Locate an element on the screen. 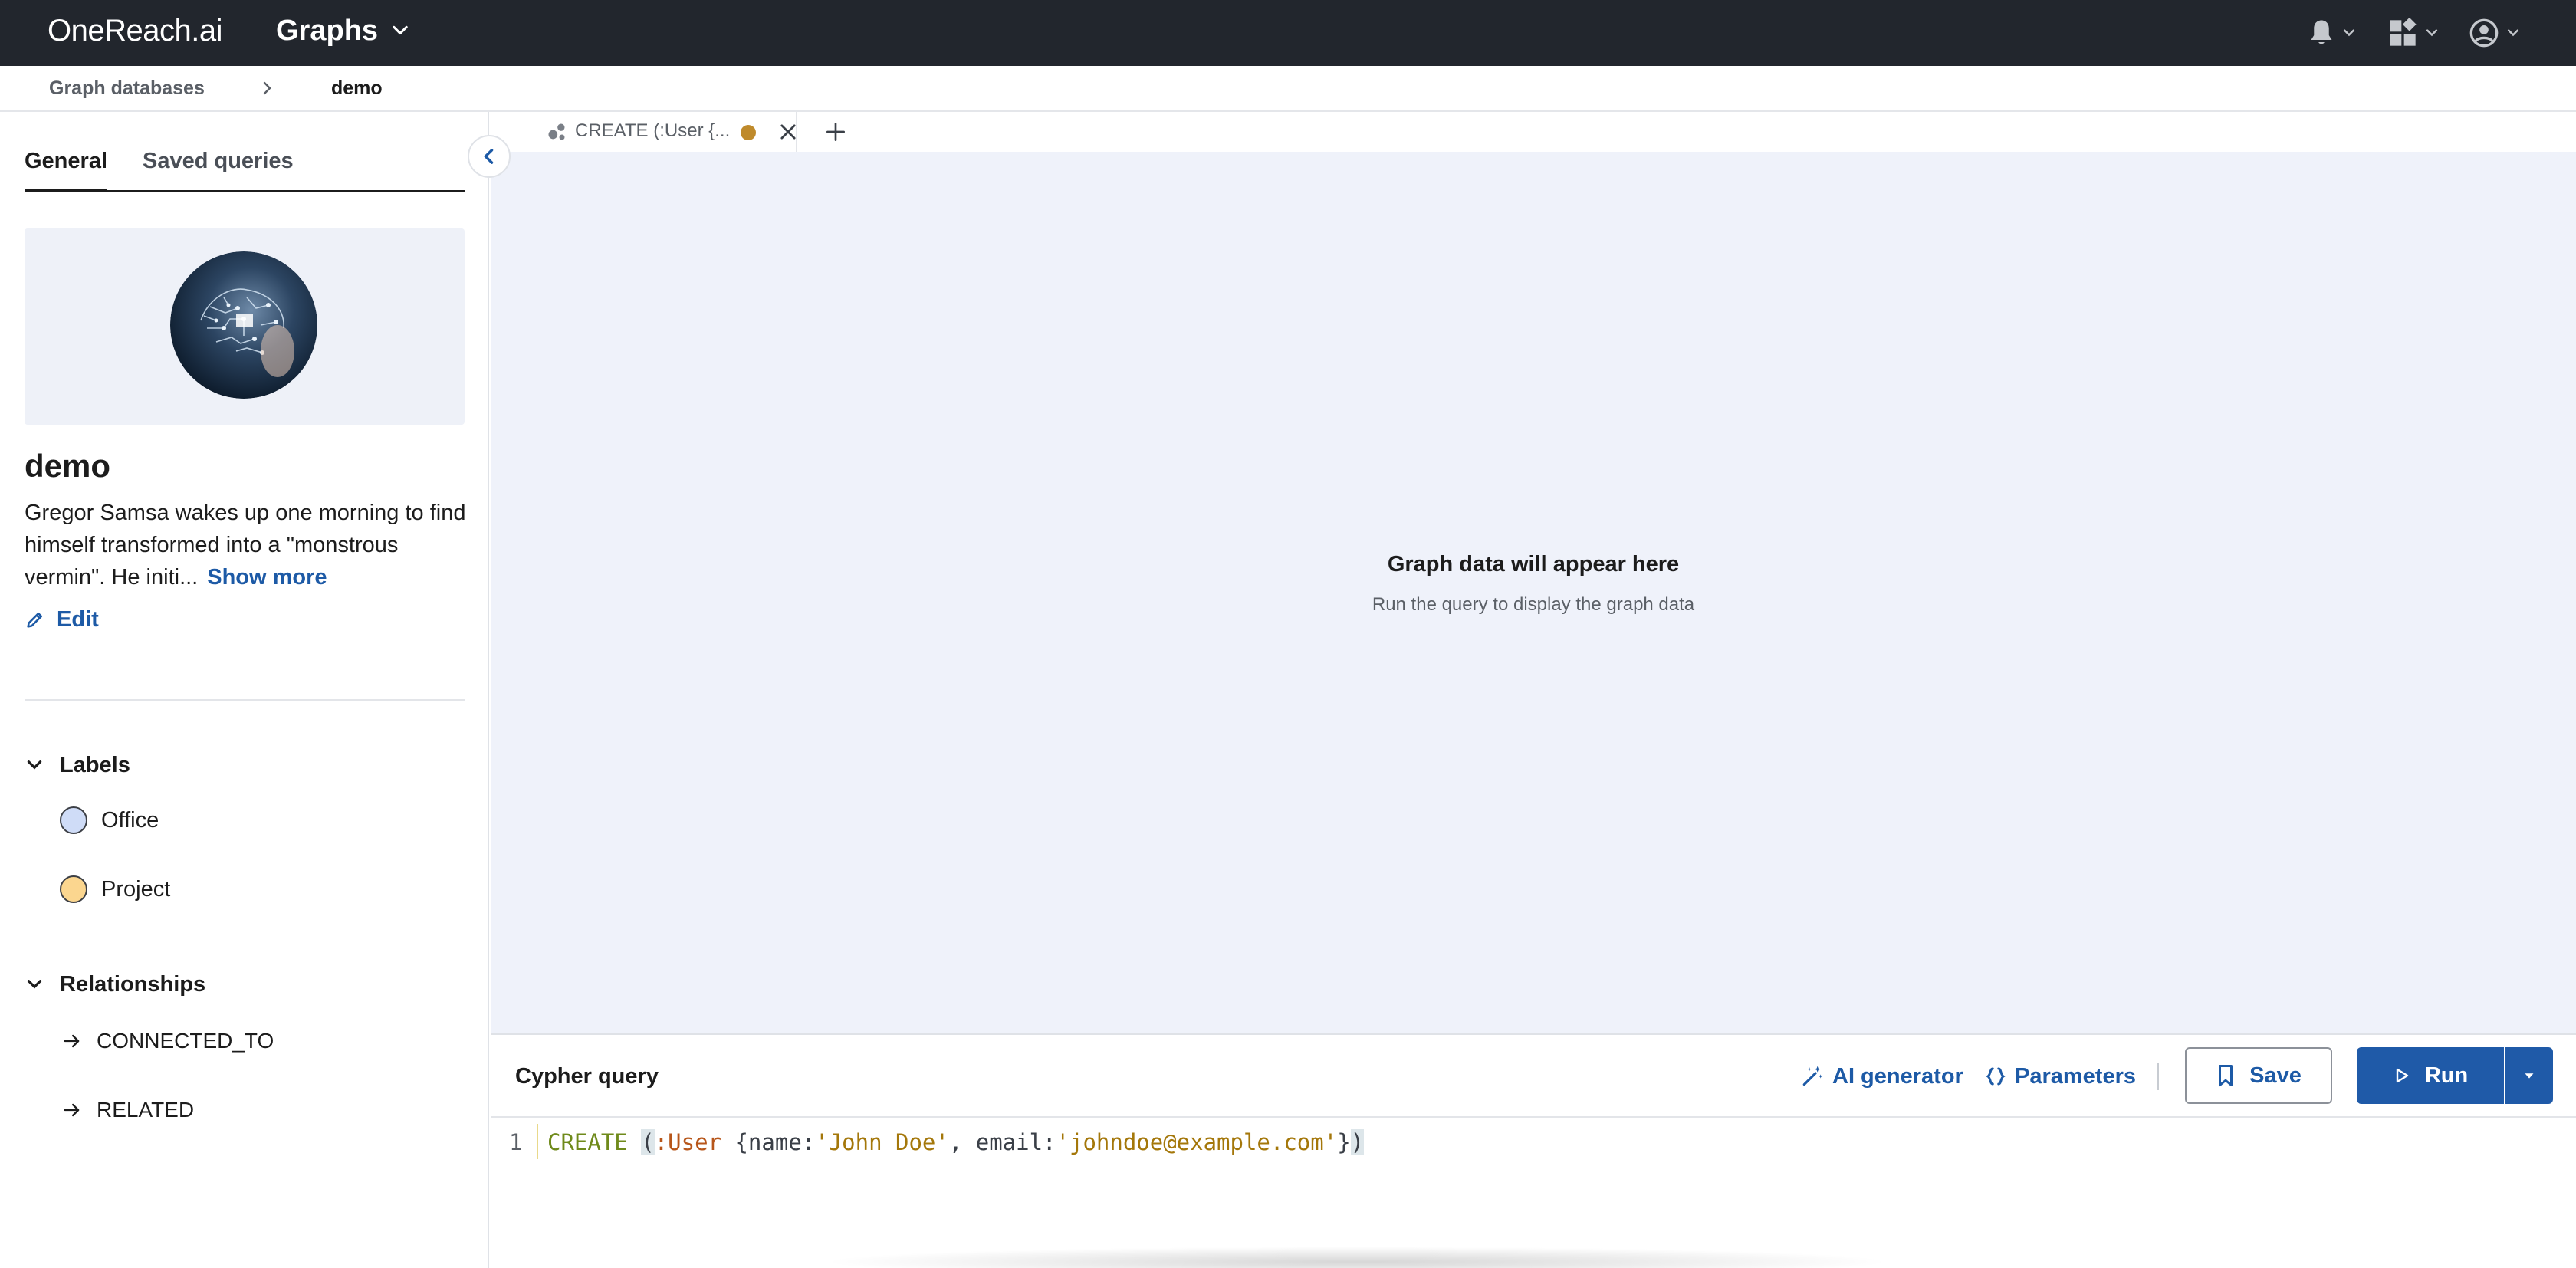  label-item-office: Office is located at coordinates (110, 820).